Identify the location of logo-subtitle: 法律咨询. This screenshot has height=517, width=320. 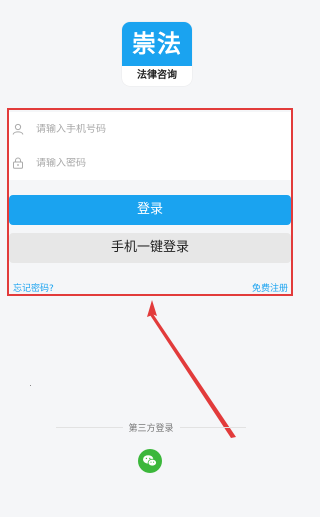
(157, 75).